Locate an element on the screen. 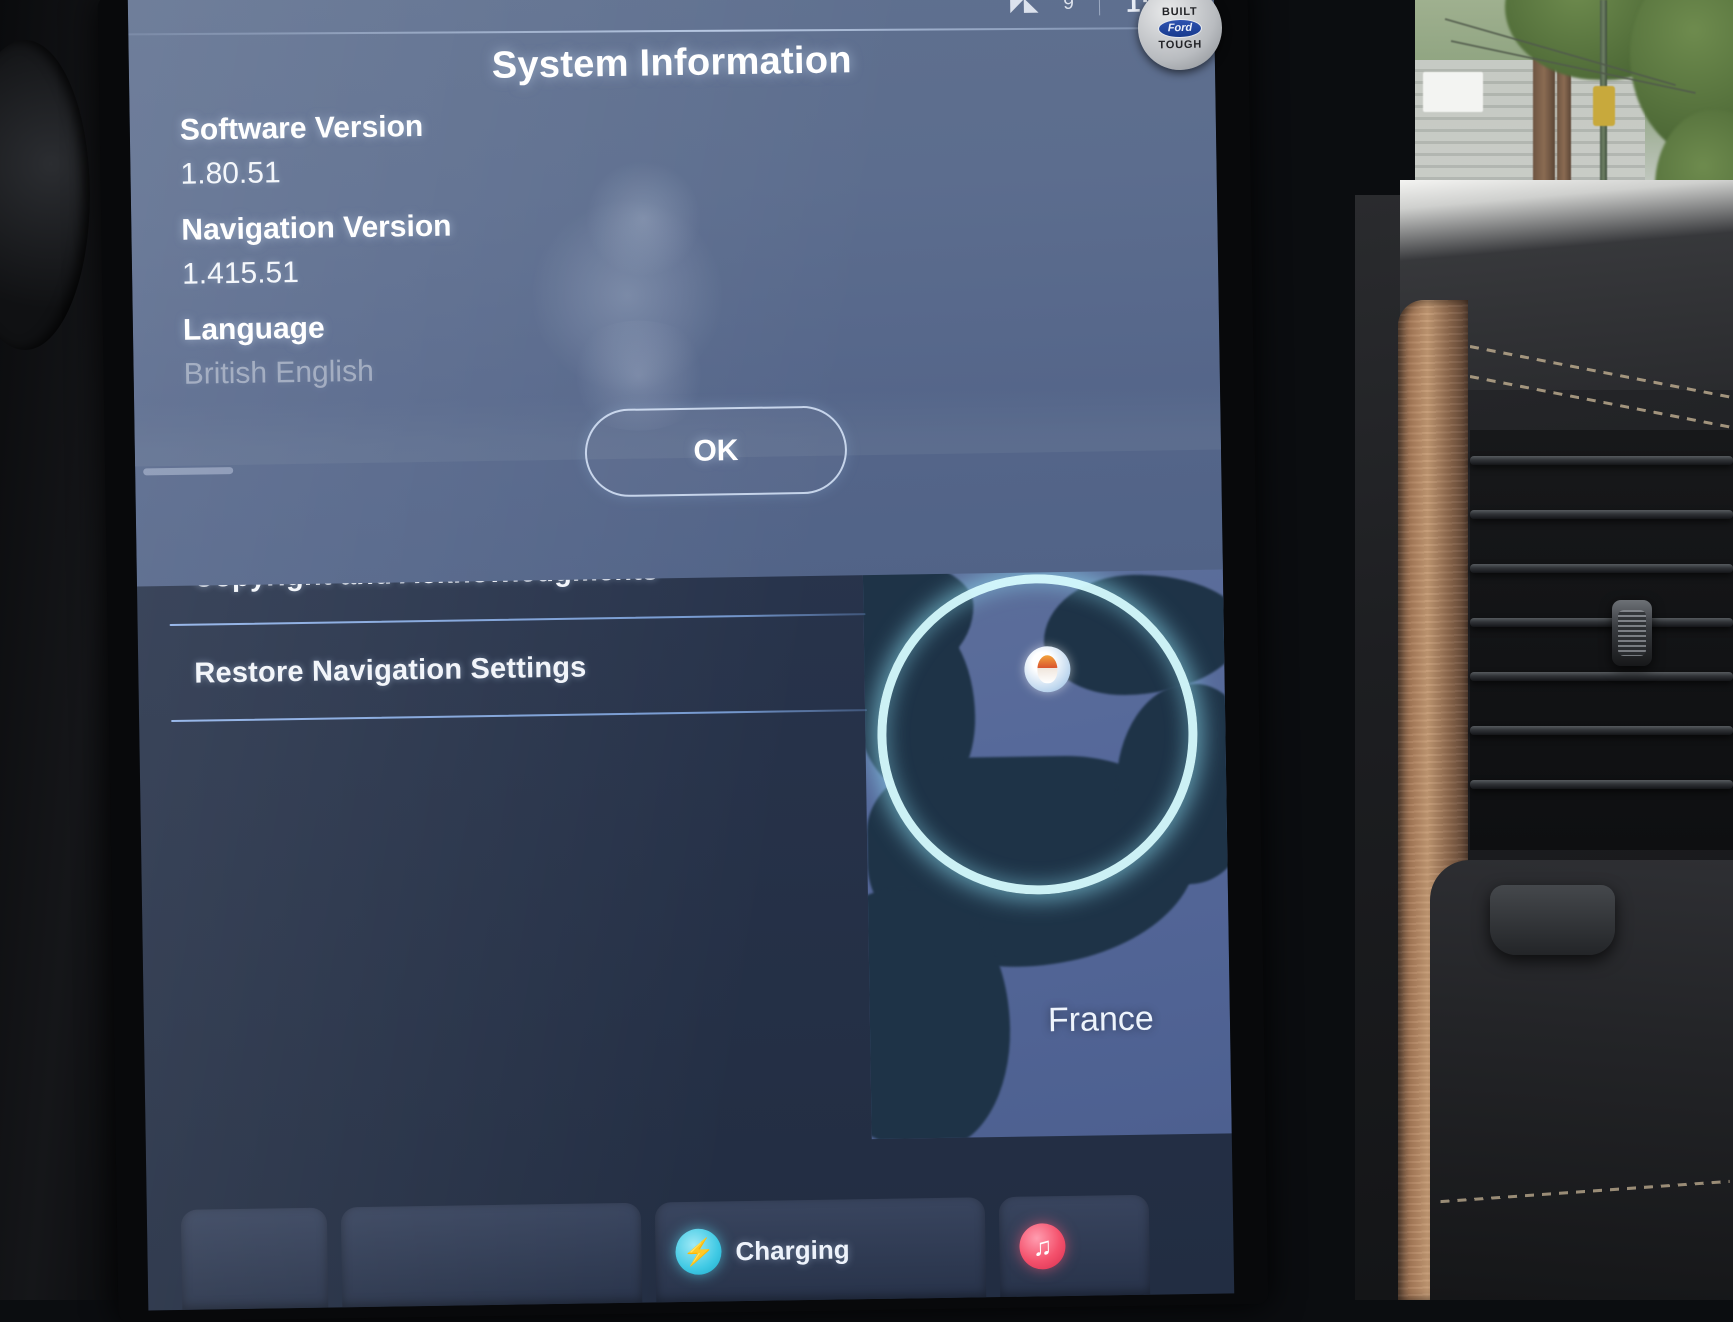  map-country-label: France is located at coordinates (1101, 1019).